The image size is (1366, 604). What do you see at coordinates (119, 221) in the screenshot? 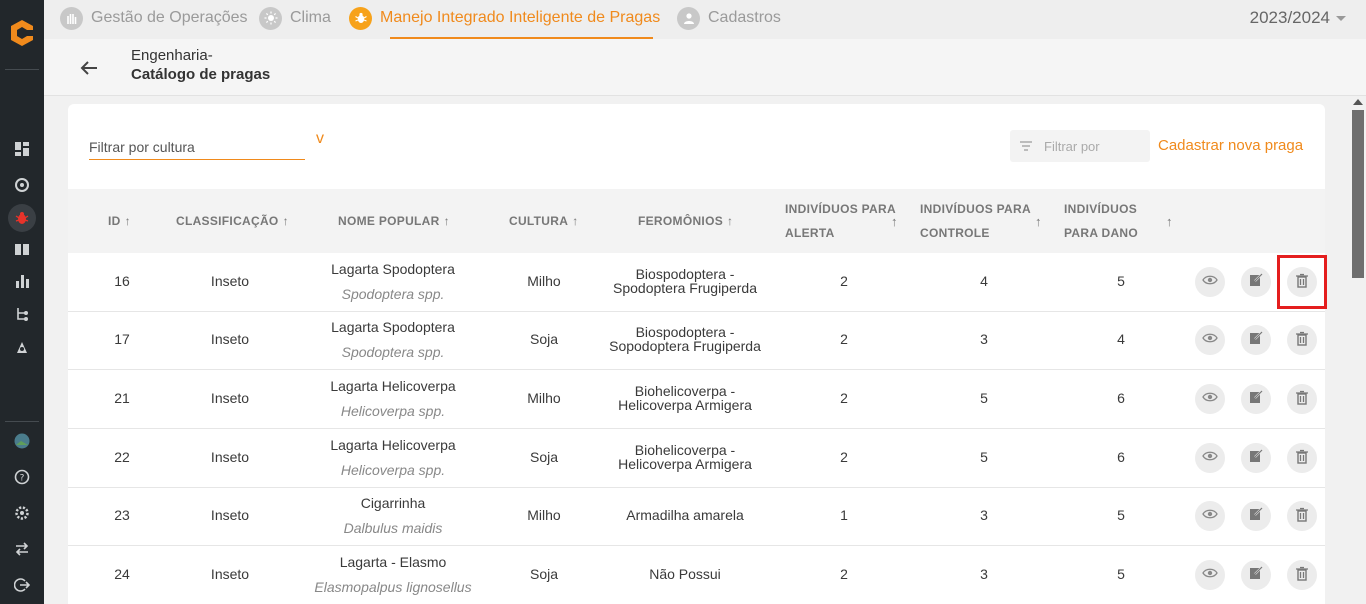
I see `sort-id: ID ↑` at bounding box center [119, 221].